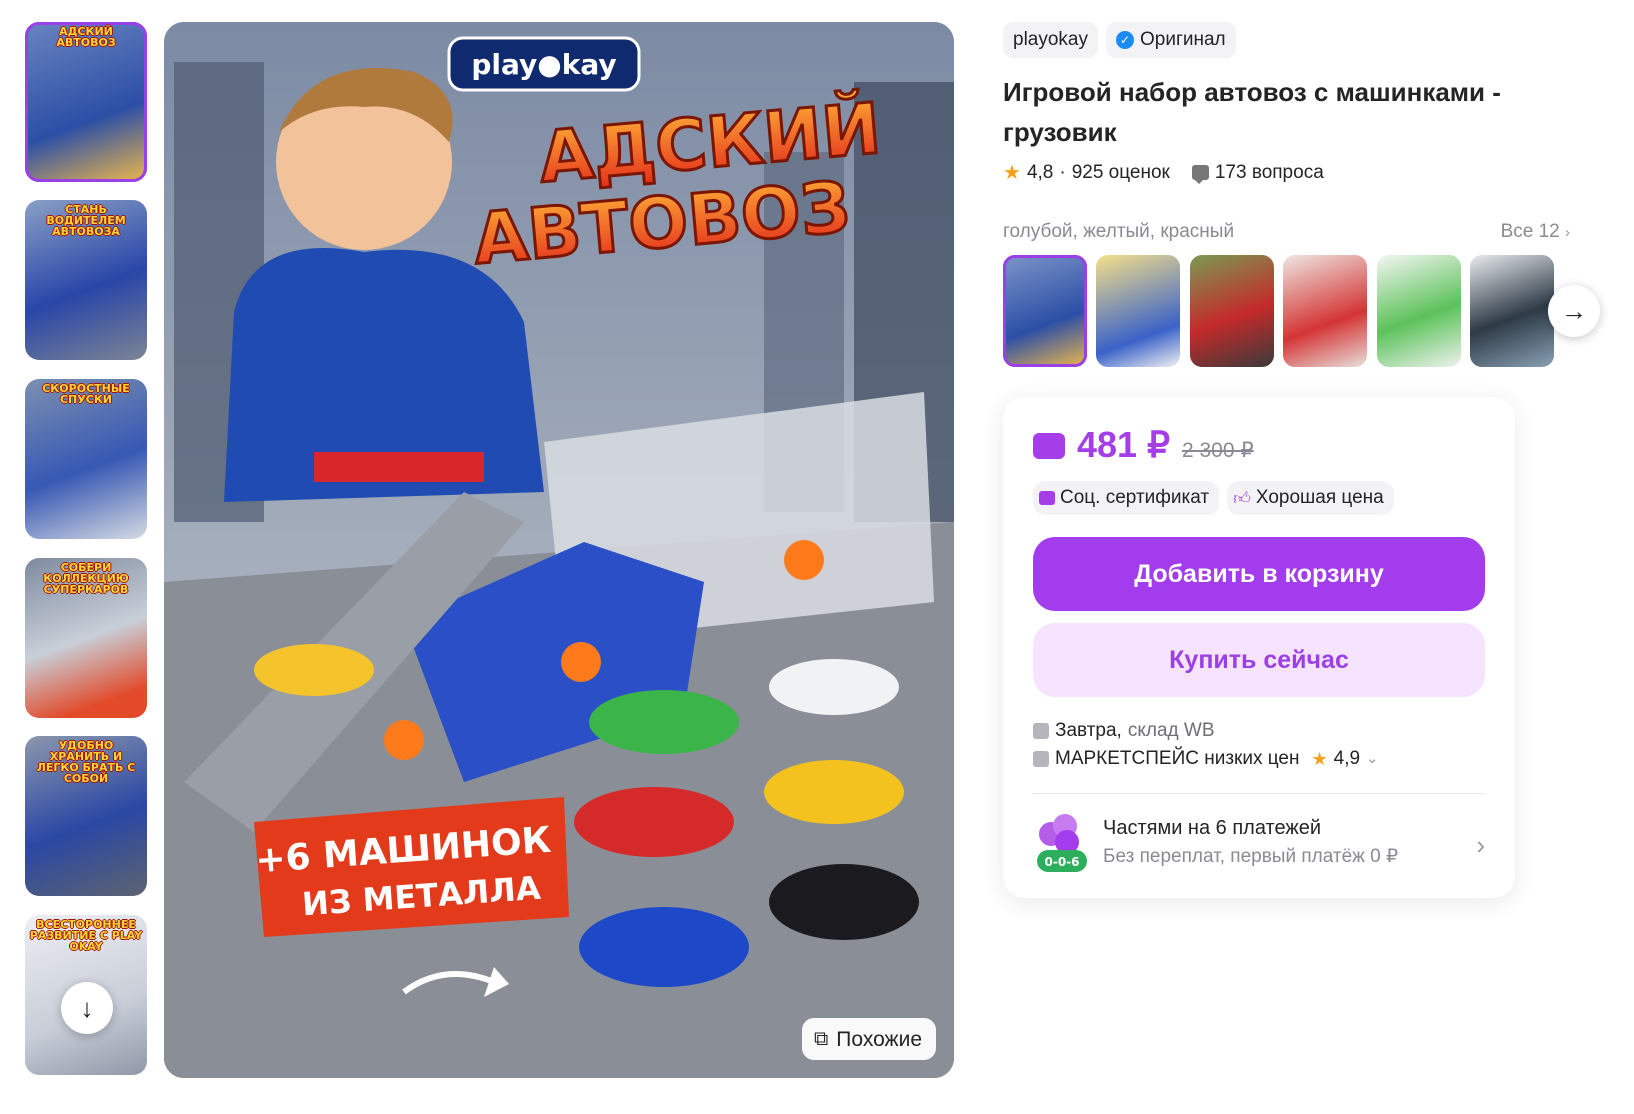  I want to click on thumbnail-5: Удобно хранить и легко брать с собой, so click(86, 816).